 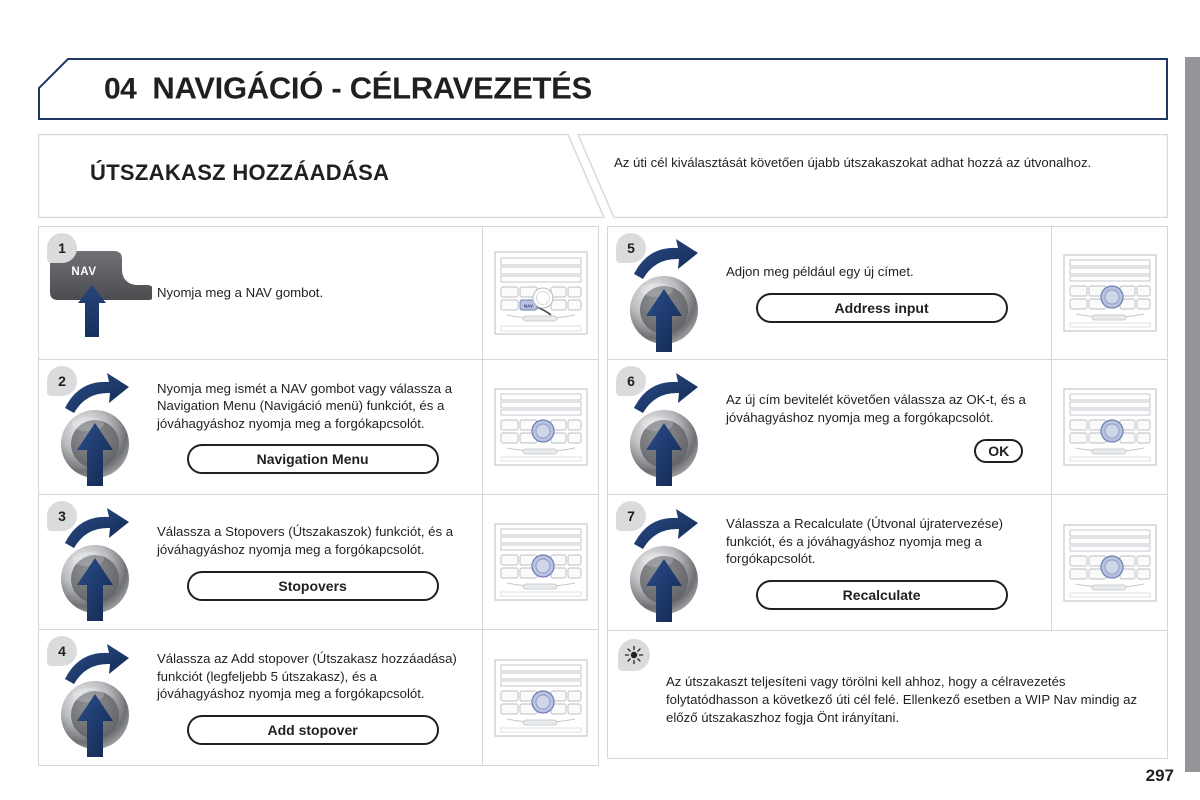 What do you see at coordinates (999, 450) in the screenshot?
I see `control-label-pill: OK` at bounding box center [999, 450].